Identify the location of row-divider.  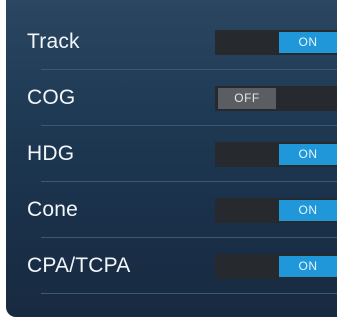
(189, 293).